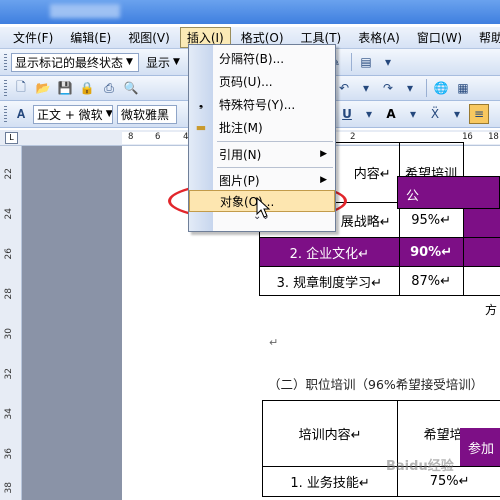  Describe the element at coordinates (9, 294) in the screenshot. I see `ruler-tick: 28` at that location.